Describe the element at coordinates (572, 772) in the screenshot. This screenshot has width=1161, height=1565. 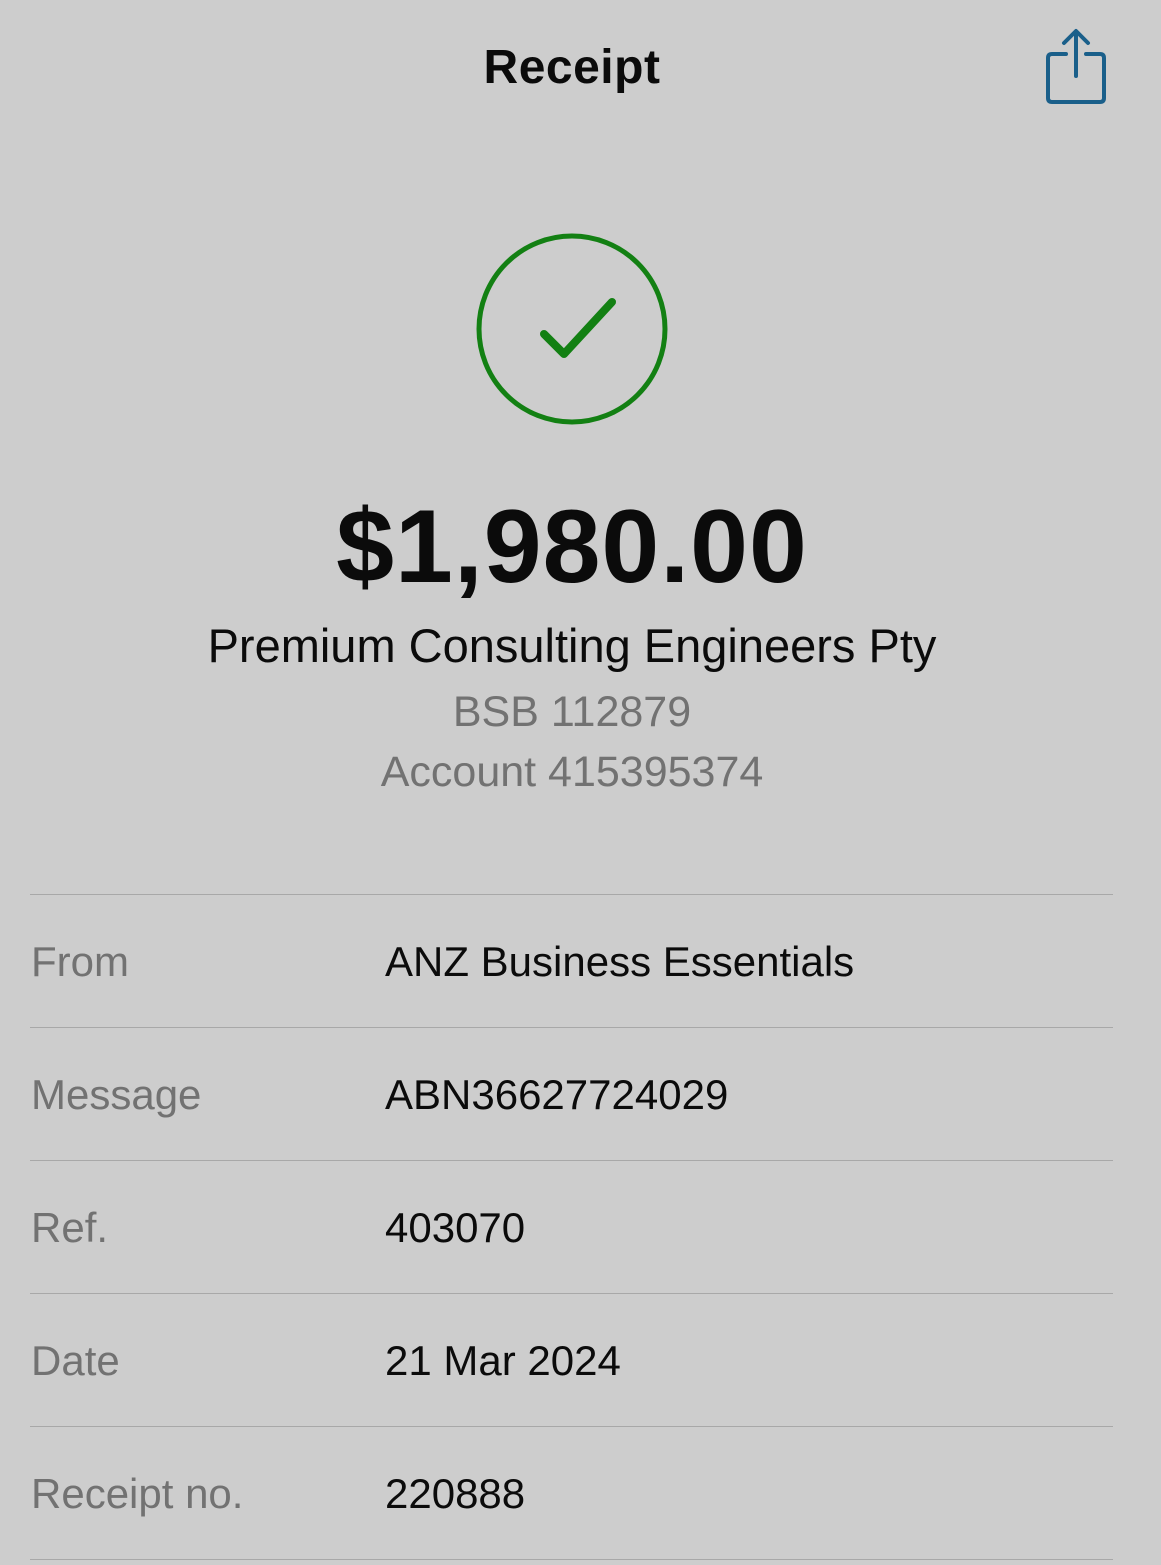
I see `payee-account: Account 415395374` at that location.